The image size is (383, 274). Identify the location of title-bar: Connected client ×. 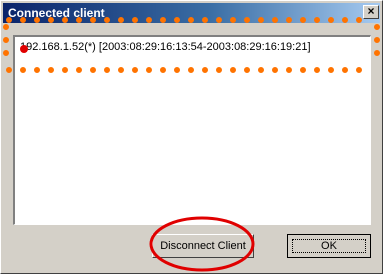
(191, 13).